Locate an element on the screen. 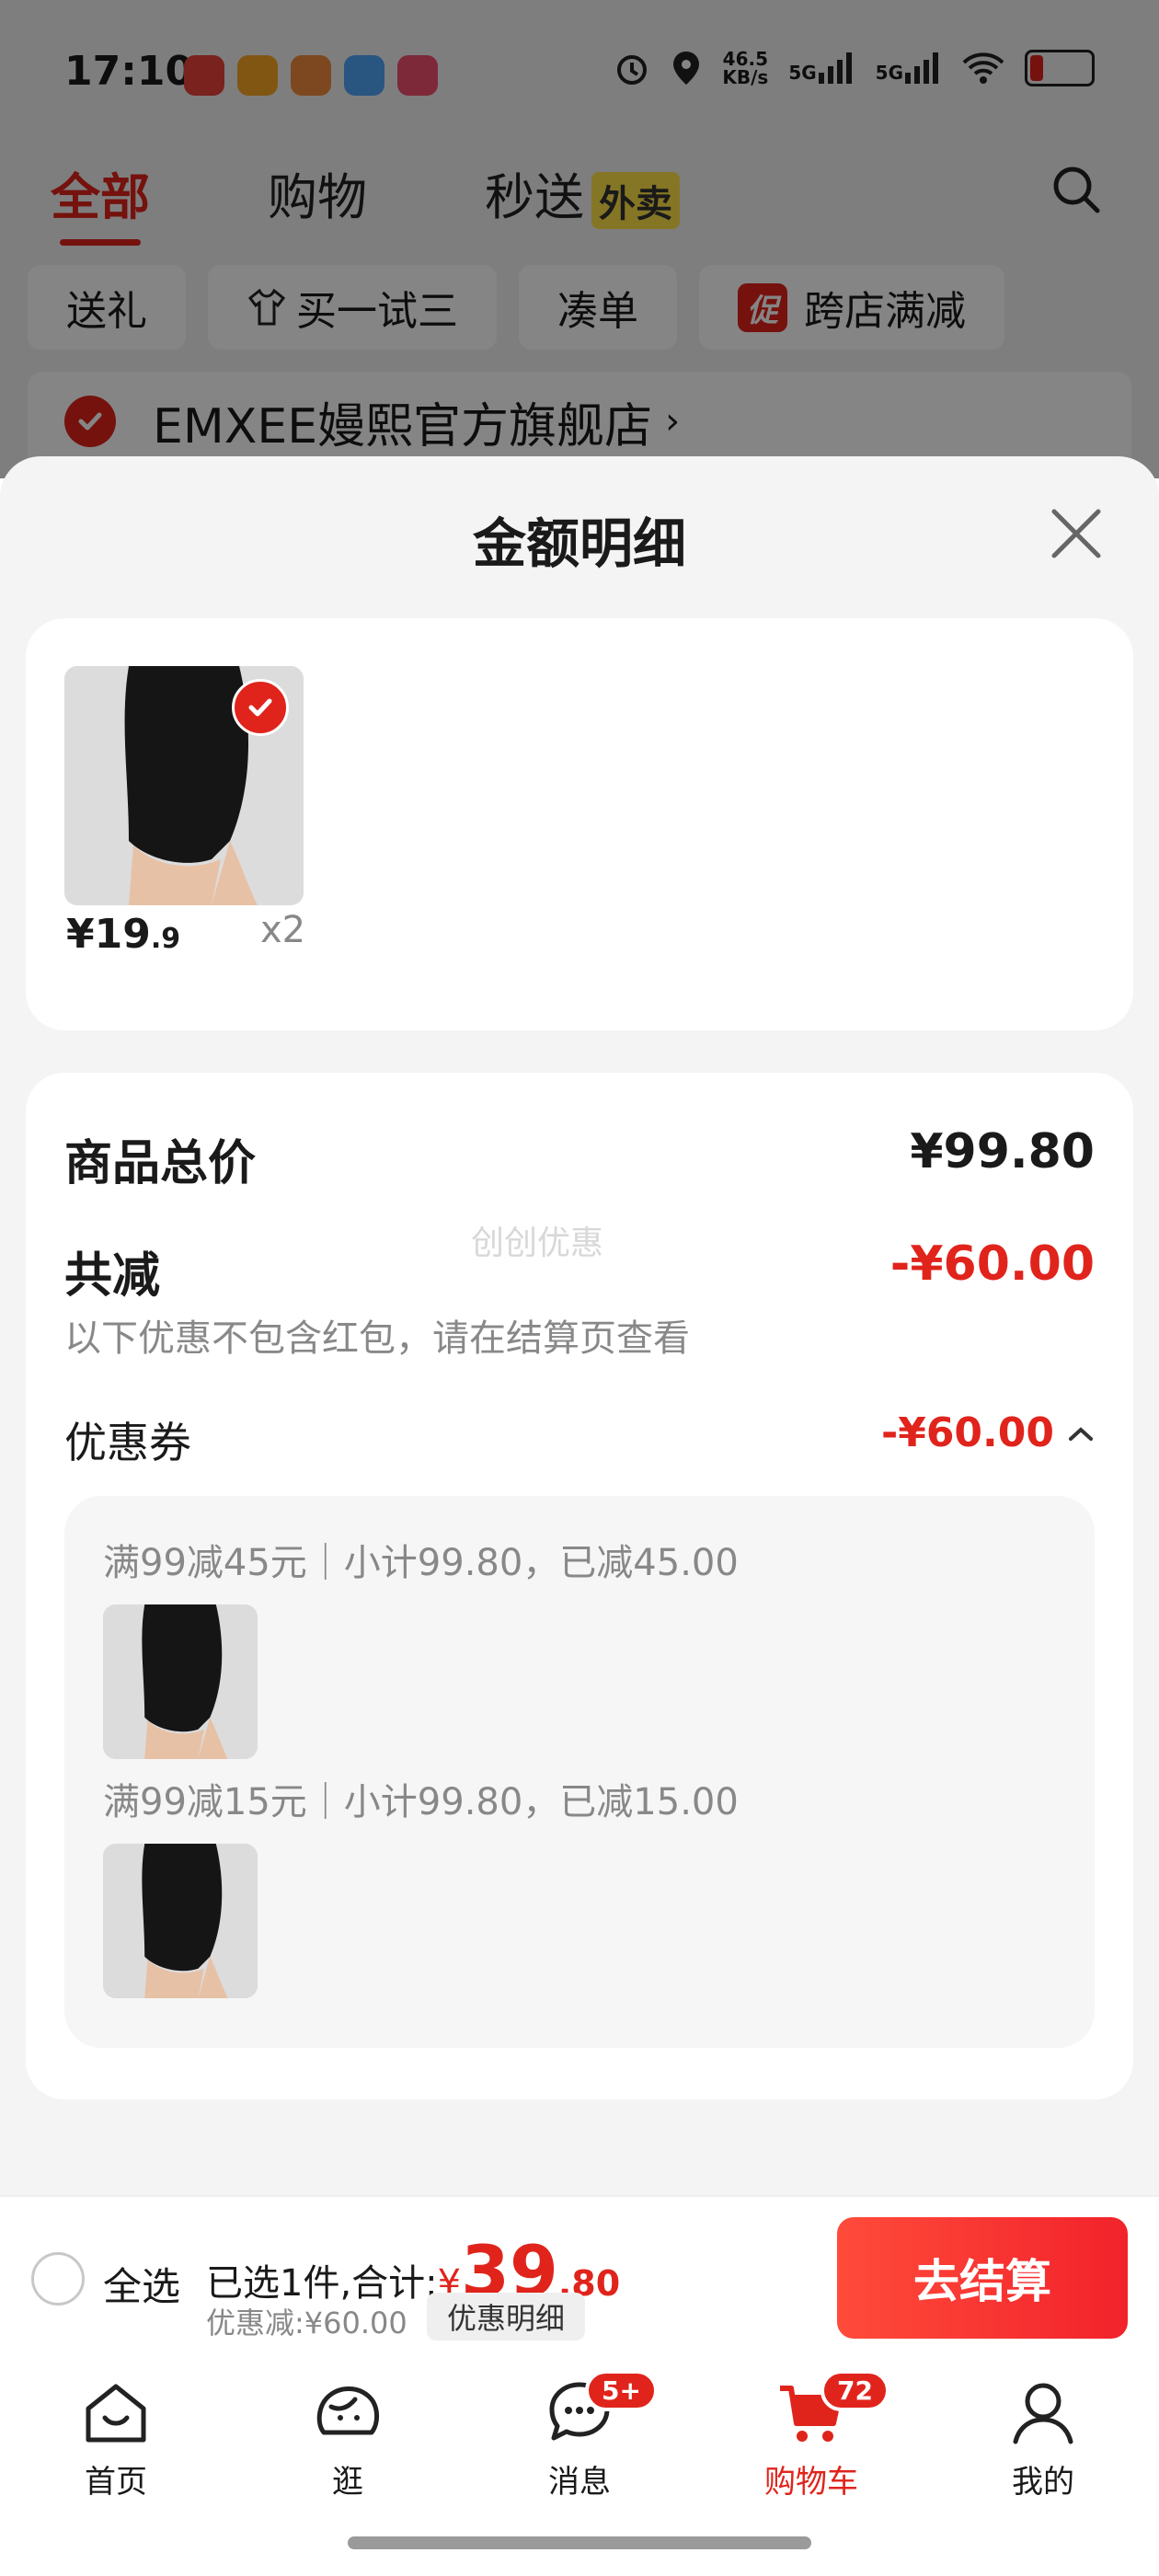  checkout-bar: 全选 已选1件,合计:¥39.80 优惠减:¥60.00 优惠明细 去结算 is located at coordinates (579, 2277).